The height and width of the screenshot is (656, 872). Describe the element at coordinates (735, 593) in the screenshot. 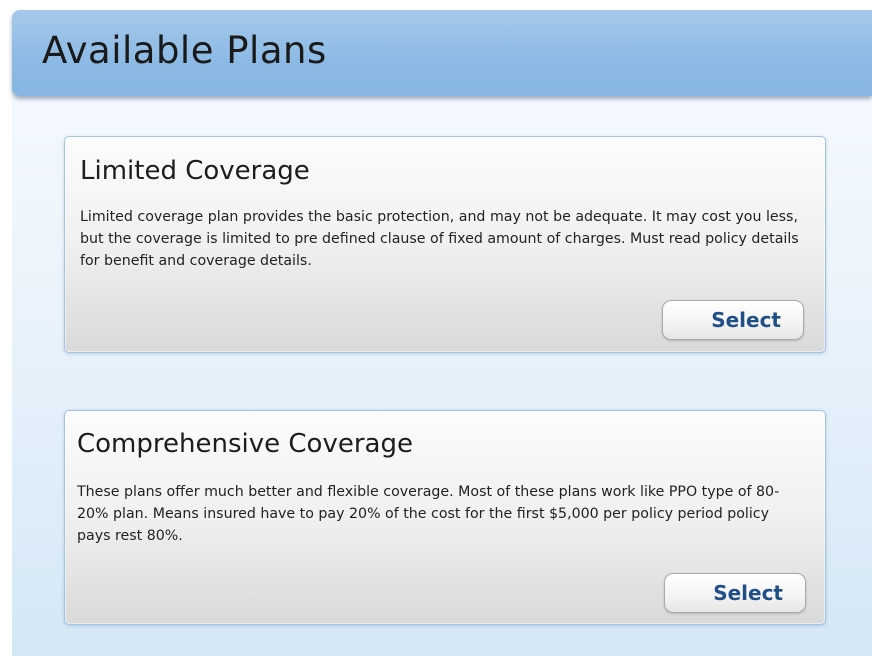

I see `select-comprehensive-coverage-button: Select` at that location.